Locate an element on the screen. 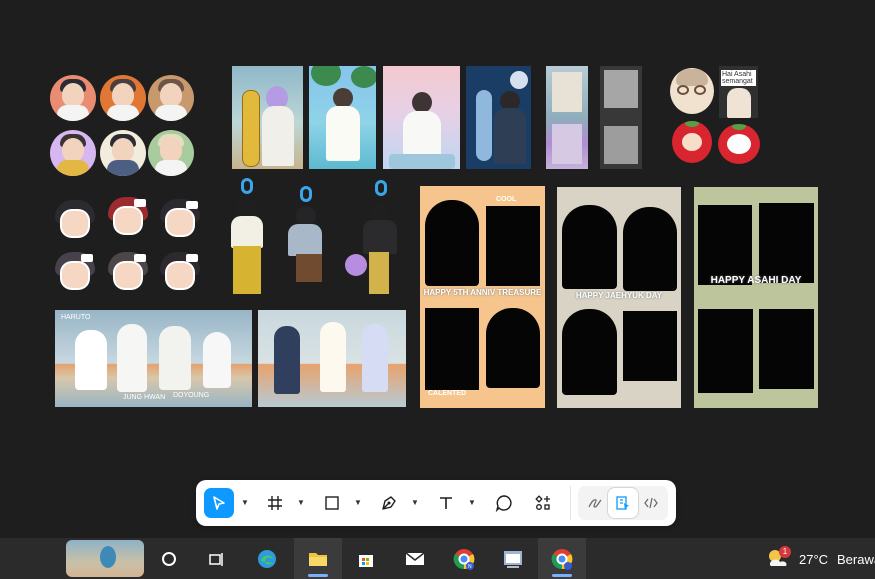 This screenshot has height=579, width=875. chrome-taskbar-button: N is located at coordinates (464, 558).